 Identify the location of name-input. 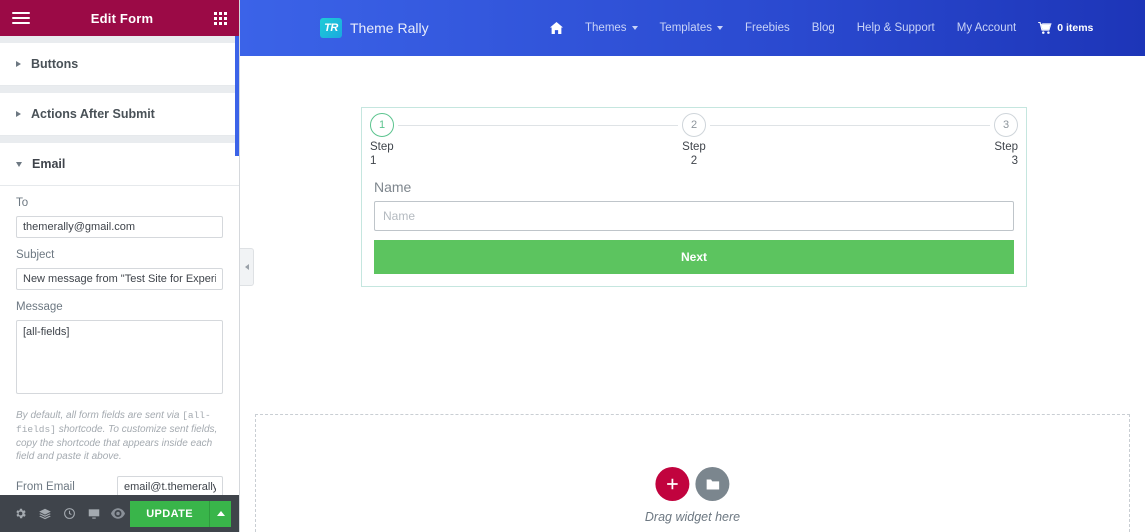
(694, 215).